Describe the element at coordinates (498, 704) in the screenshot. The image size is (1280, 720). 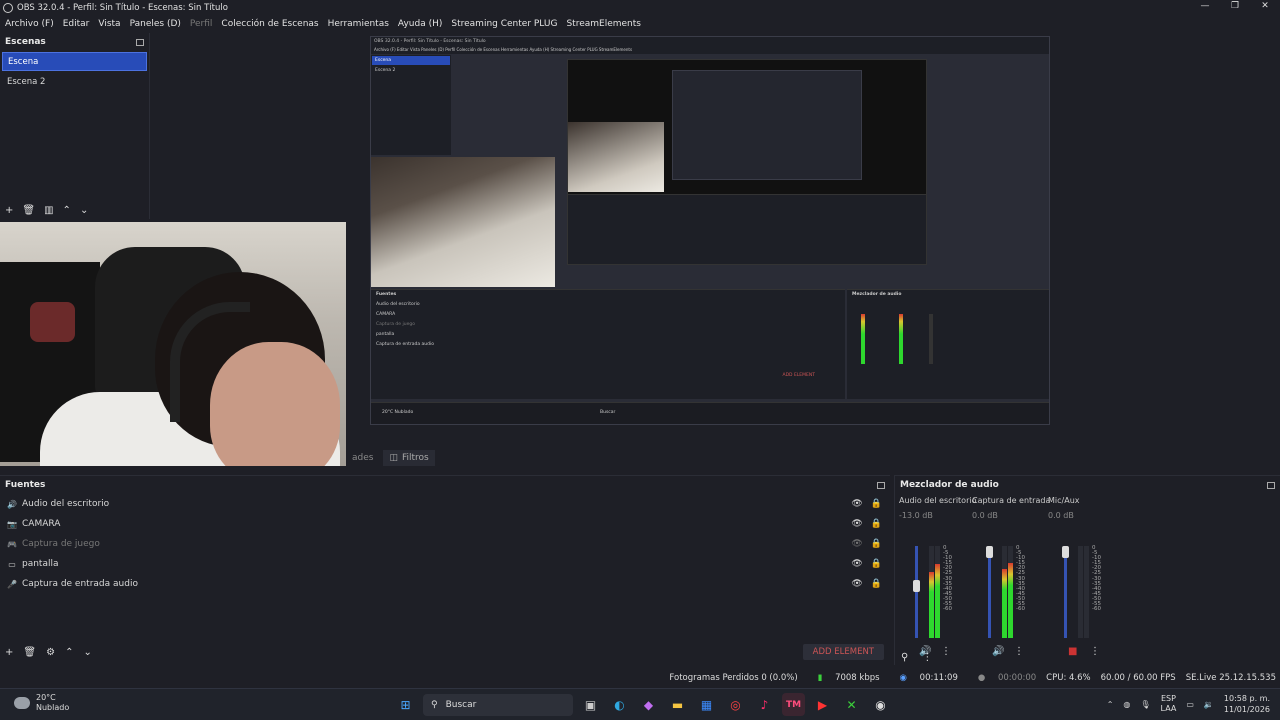
I see `taskbar-search: ⚲ Buscar` at that location.